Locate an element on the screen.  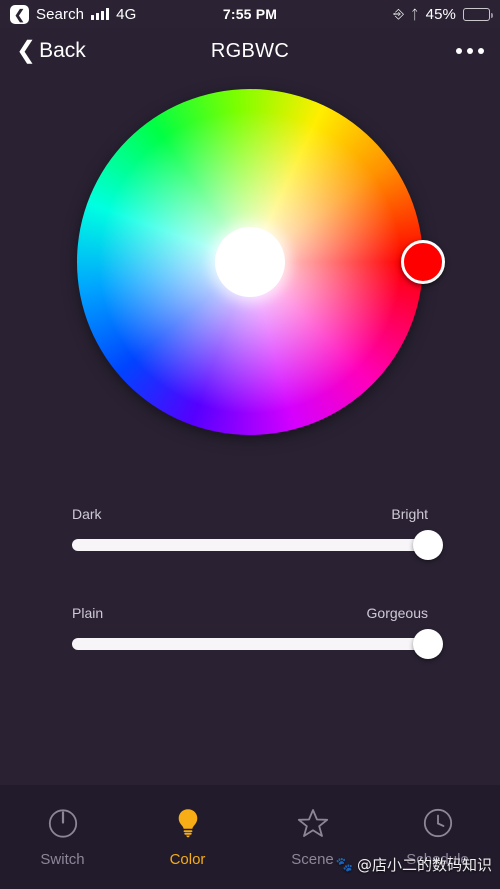
tab-color: Color is located at coordinates (187, 837).